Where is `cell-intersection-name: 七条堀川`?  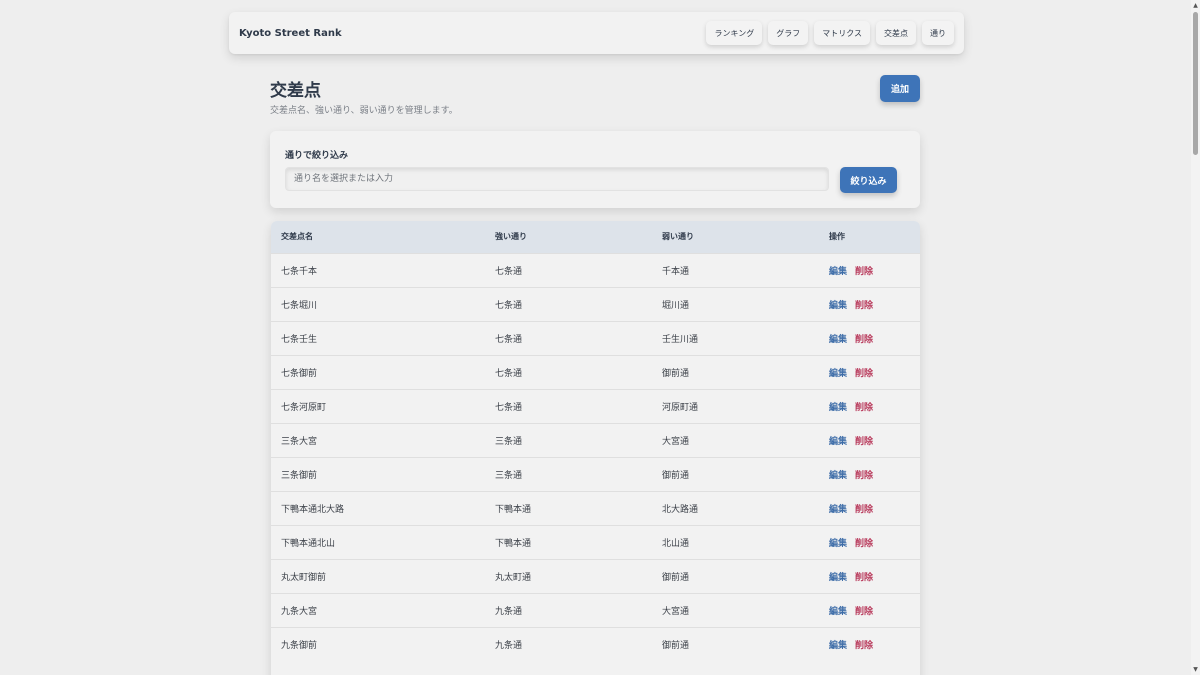 cell-intersection-name: 七条堀川 is located at coordinates (299, 305).